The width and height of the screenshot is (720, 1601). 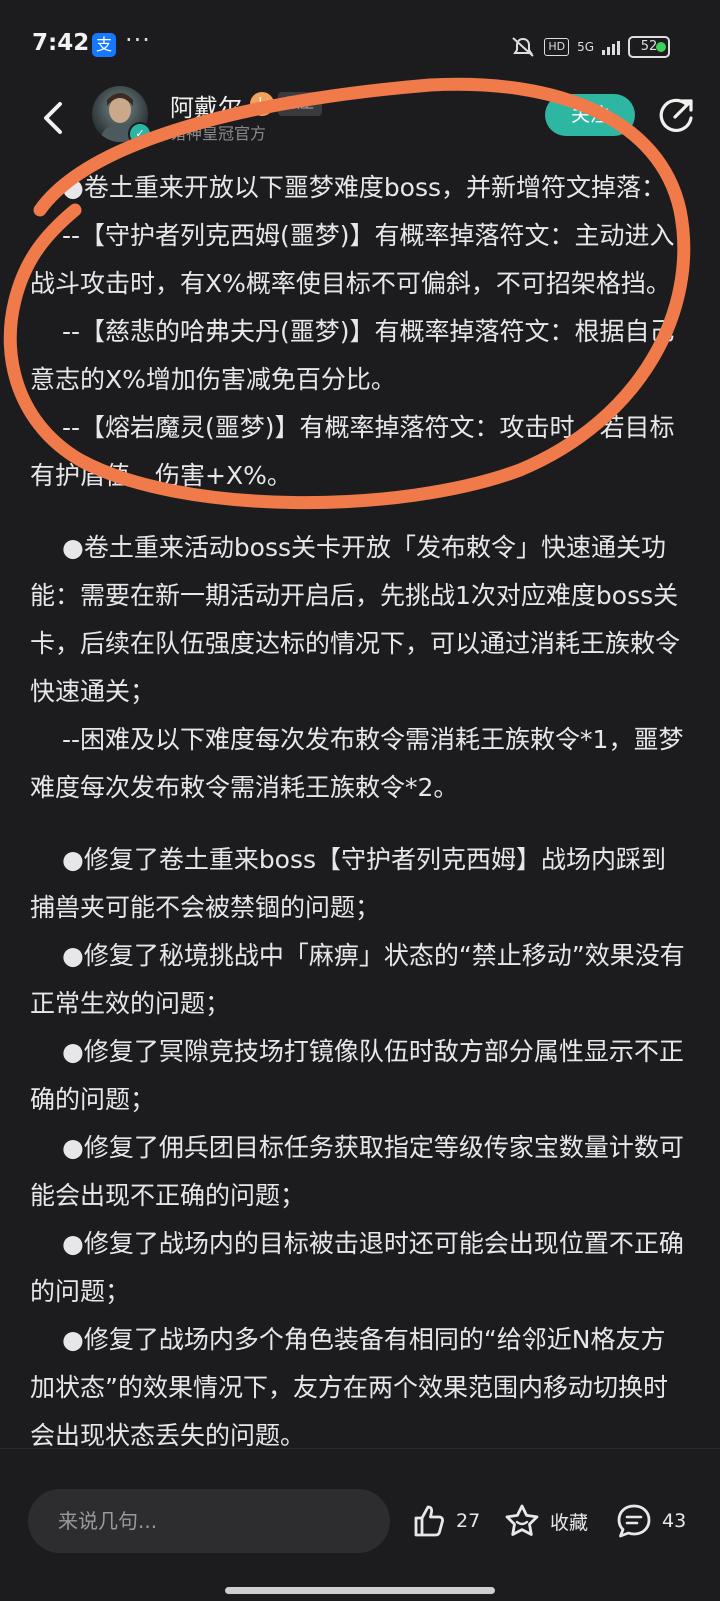 What do you see at coordinates (590, 115) in the screenshot?
I see `follow-button: 关注` at bounding box center [590, 115].